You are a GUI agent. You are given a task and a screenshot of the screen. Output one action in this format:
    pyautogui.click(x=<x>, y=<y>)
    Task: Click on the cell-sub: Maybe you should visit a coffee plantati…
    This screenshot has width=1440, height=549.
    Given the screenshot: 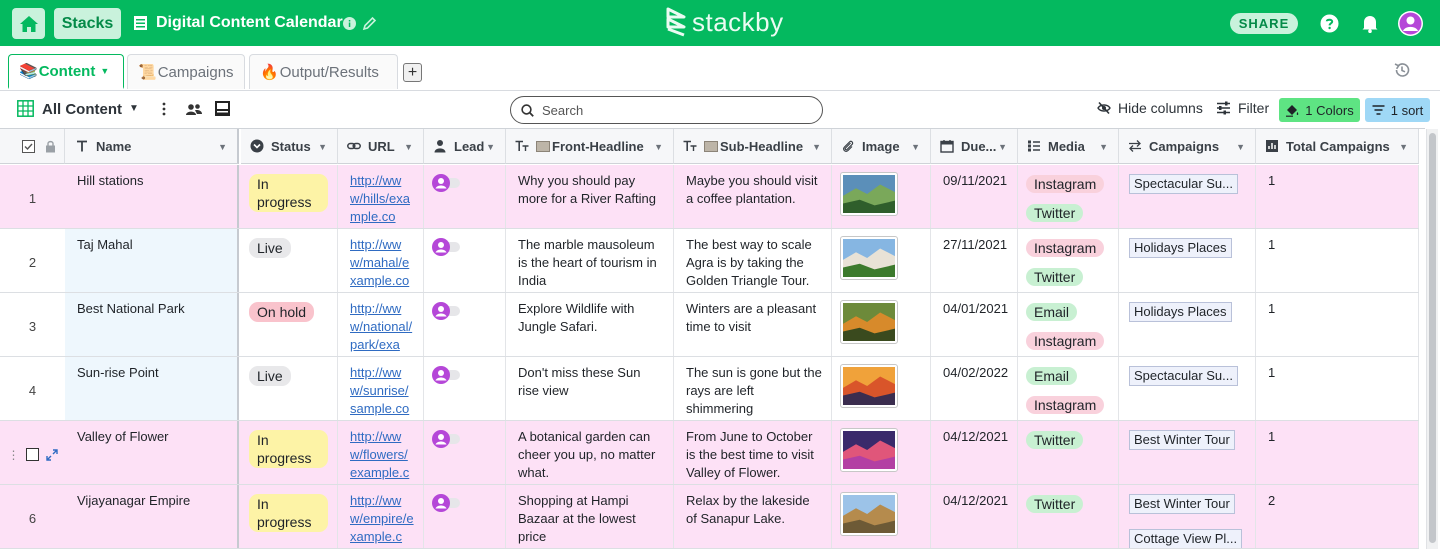 What is the action you would take?
    pyautogui.click(x=753, y=196)
    